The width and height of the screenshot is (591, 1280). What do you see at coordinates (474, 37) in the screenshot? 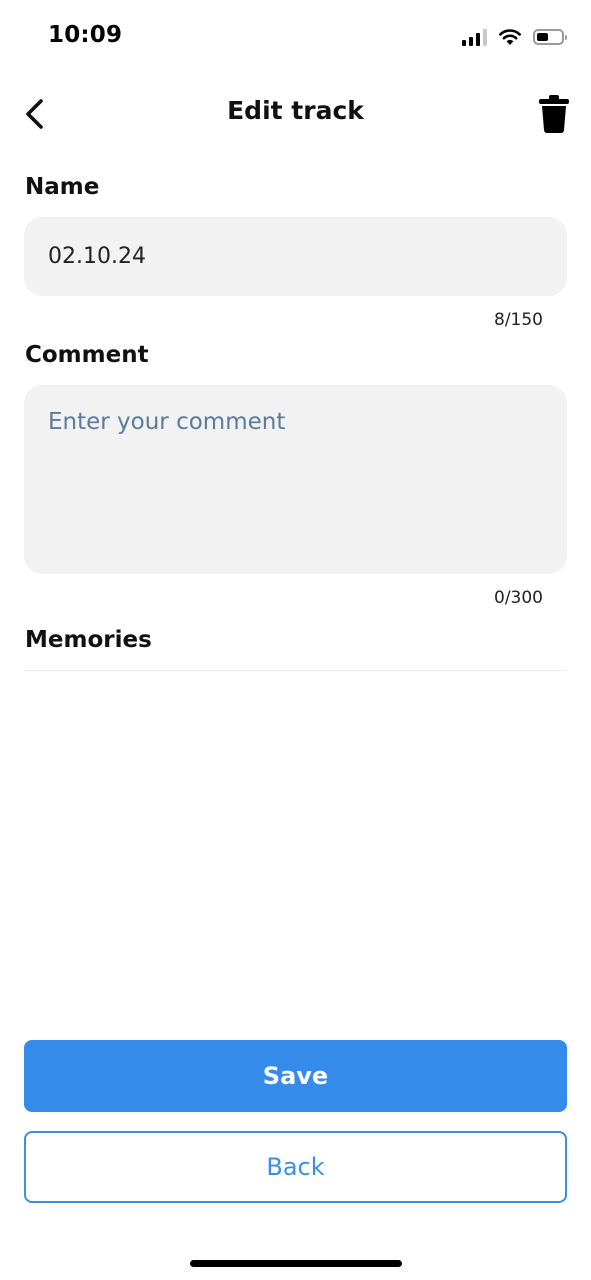
I see `cellular-signal-icon` at bounding box center [474, 37].